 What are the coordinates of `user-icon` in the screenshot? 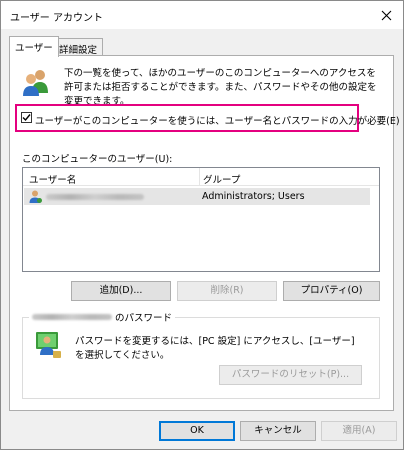 It's located at (35, 198).